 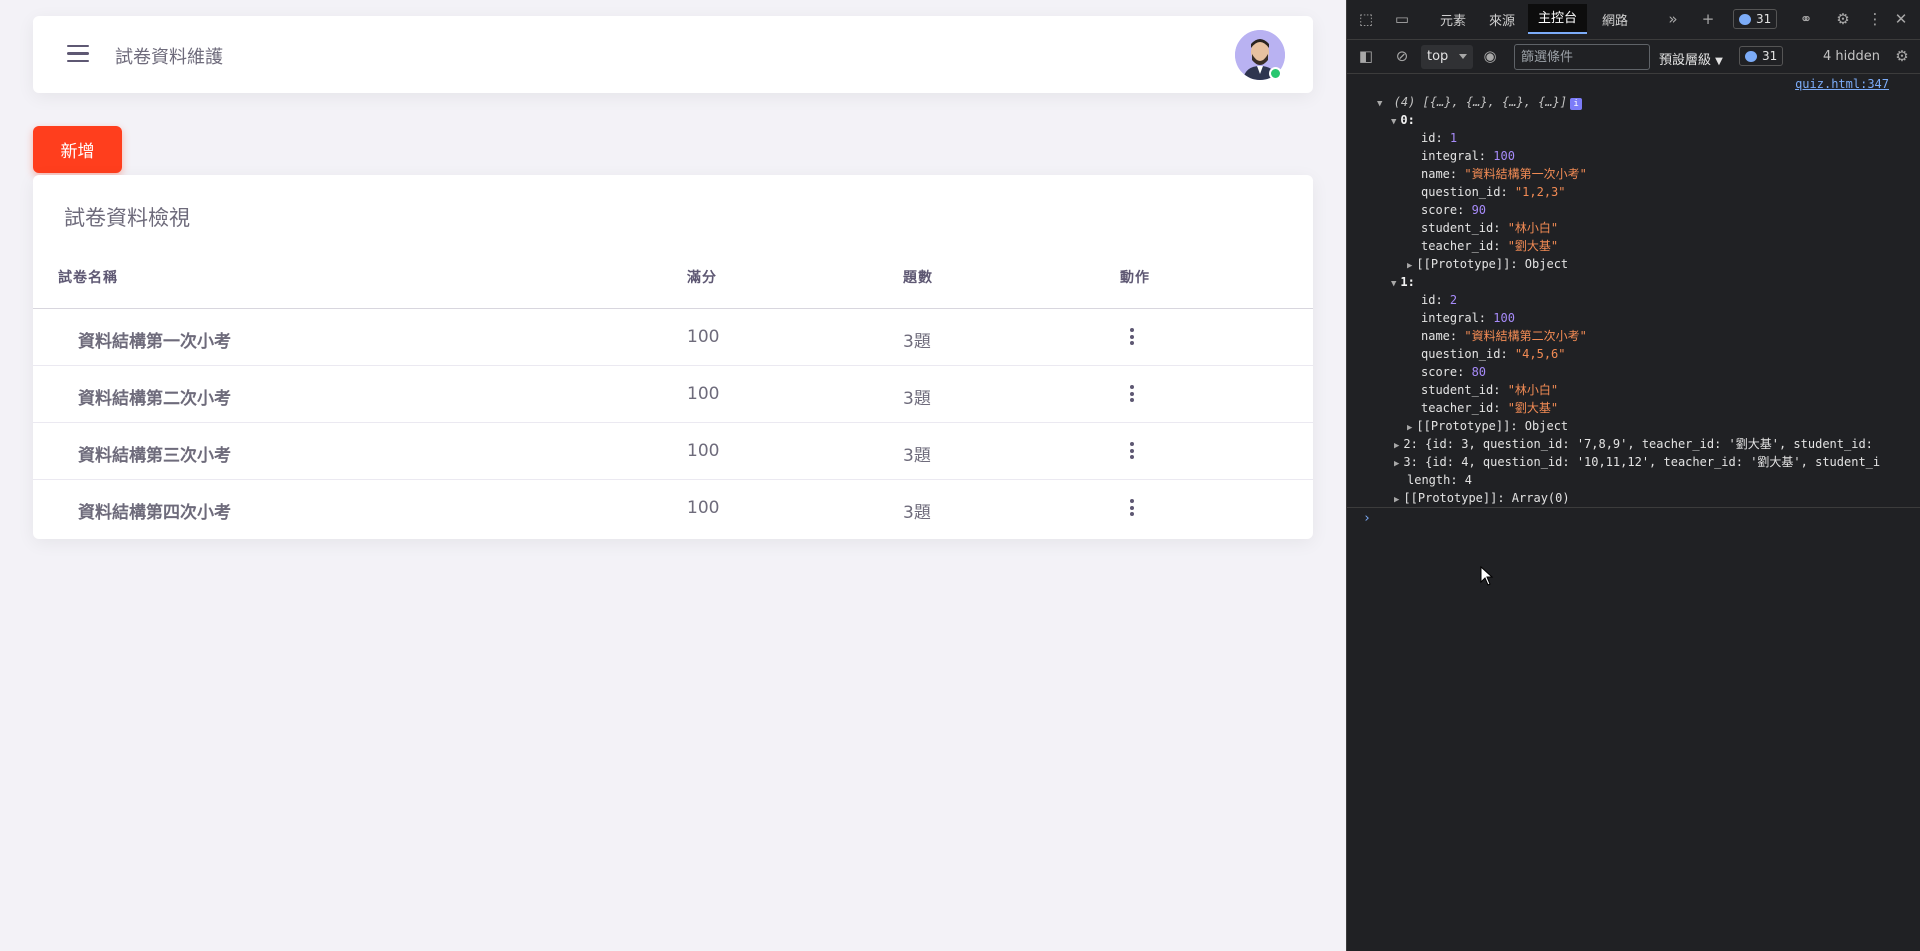 I want to click on prop-line: name: "資料結構第二次小考", so click(x=1504, y=336).